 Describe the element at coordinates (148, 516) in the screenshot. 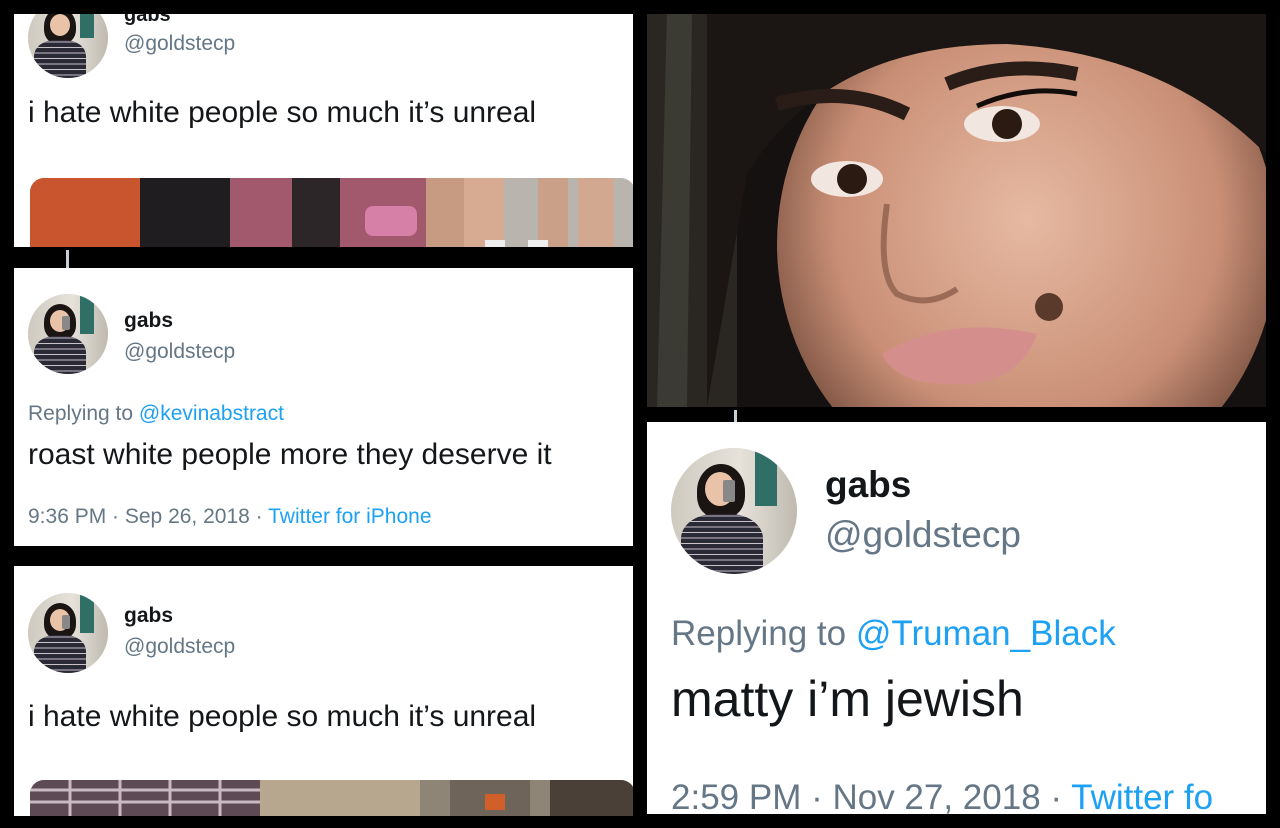

I see `timestamp: 9:36 PM · Sep 26, 2018 ·` at that location.